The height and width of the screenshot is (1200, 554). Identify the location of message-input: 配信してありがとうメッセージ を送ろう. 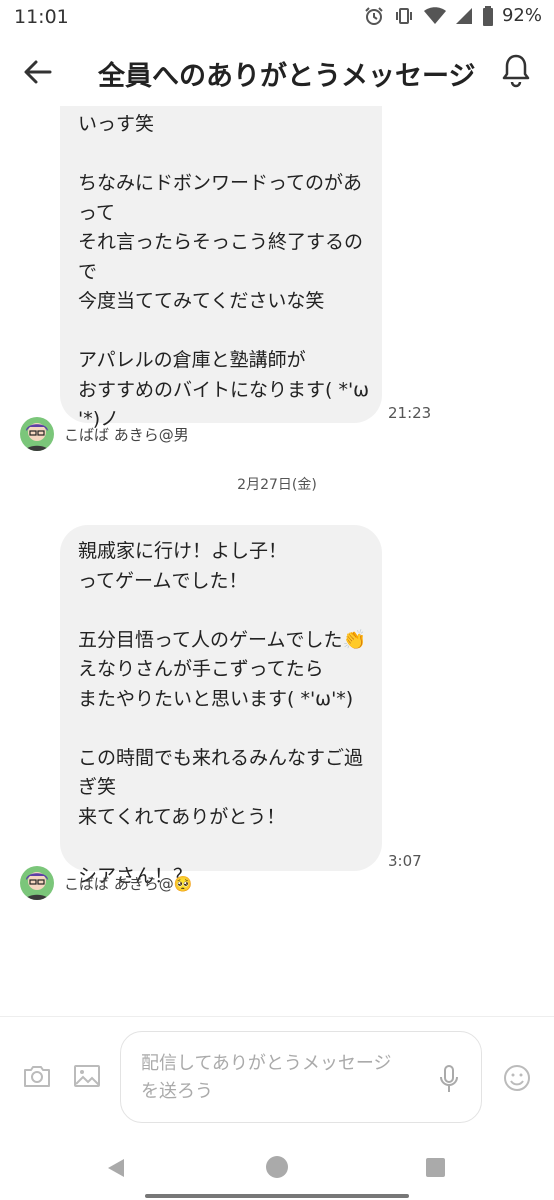
(301, 1077).